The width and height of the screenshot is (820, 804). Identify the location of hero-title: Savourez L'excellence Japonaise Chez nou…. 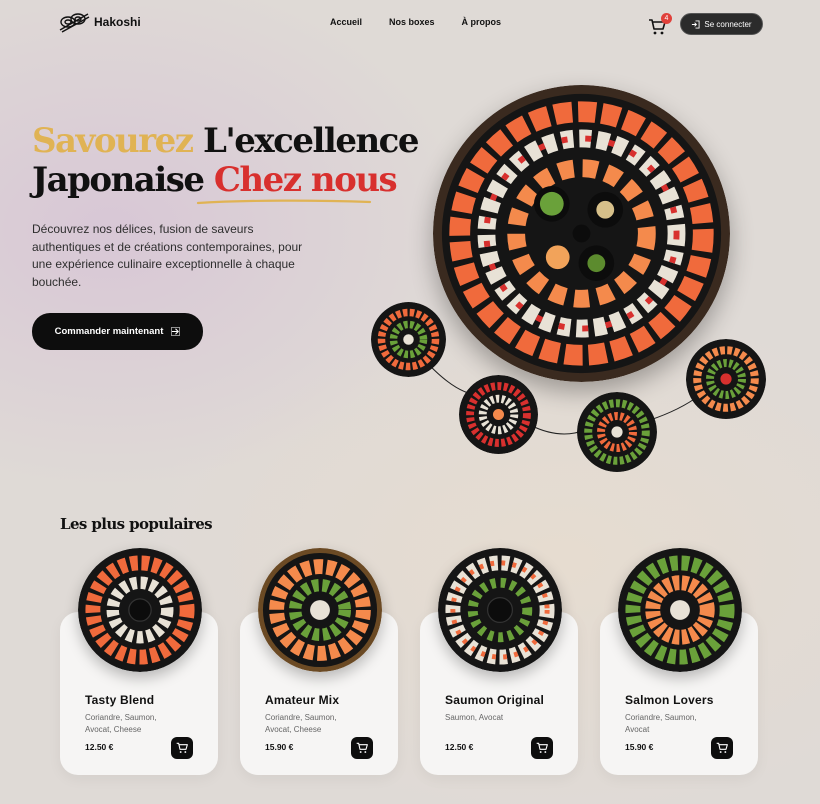
(226, 160).